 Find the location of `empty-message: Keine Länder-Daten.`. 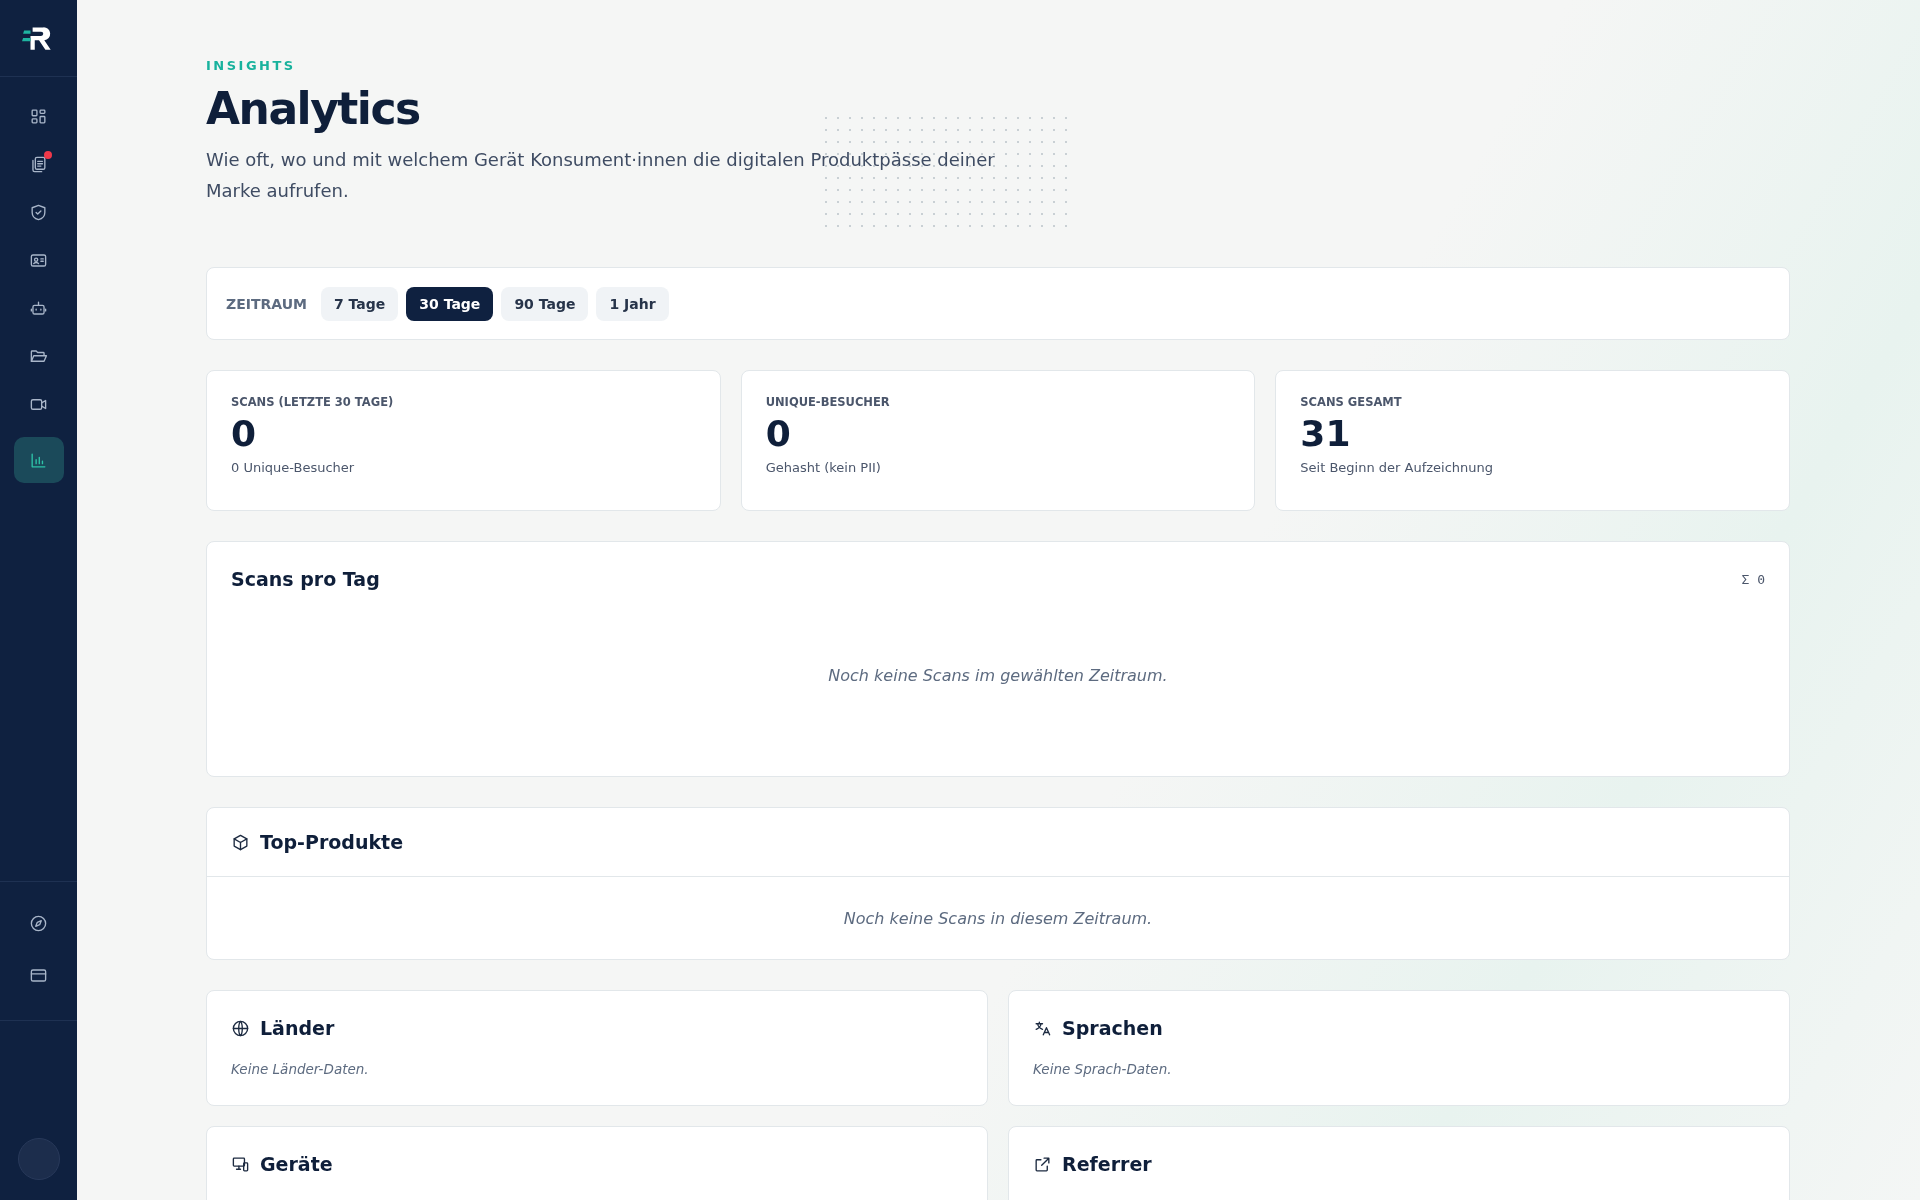

empty-message: Keine Länder-Daten. is located at coordinates (300, 1069).